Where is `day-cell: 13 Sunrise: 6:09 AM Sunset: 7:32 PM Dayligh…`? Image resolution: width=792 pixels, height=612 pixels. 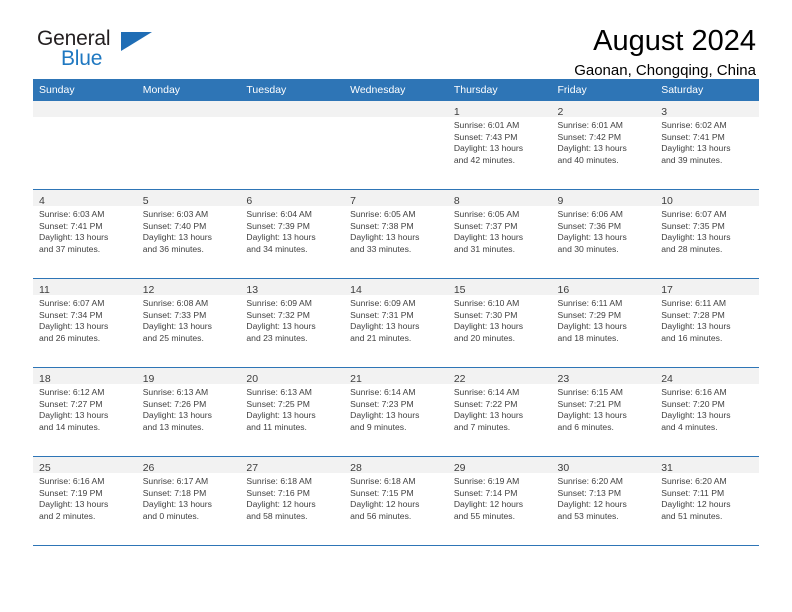 day-cell: 13 Sunrise: 6:09 AM Sunset: 7:32 PM Dayligh… is located at coordinates (292, 323).